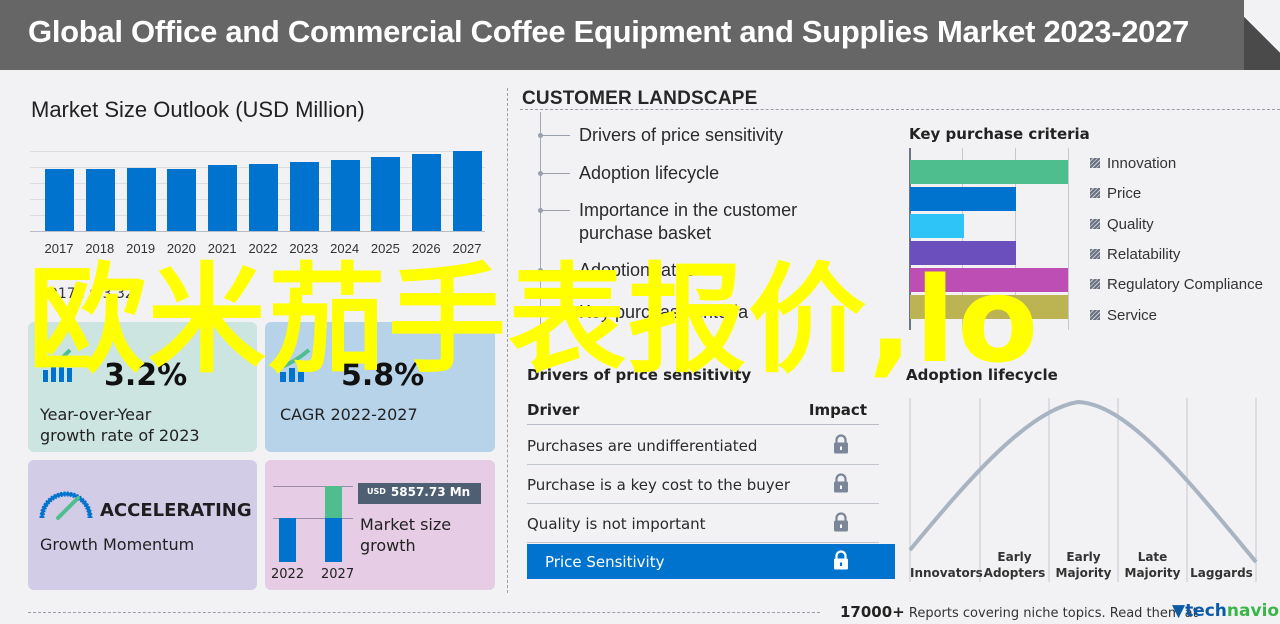 The image size is (1280, 624). I want to click on chart-baseline, so click(257, 231).